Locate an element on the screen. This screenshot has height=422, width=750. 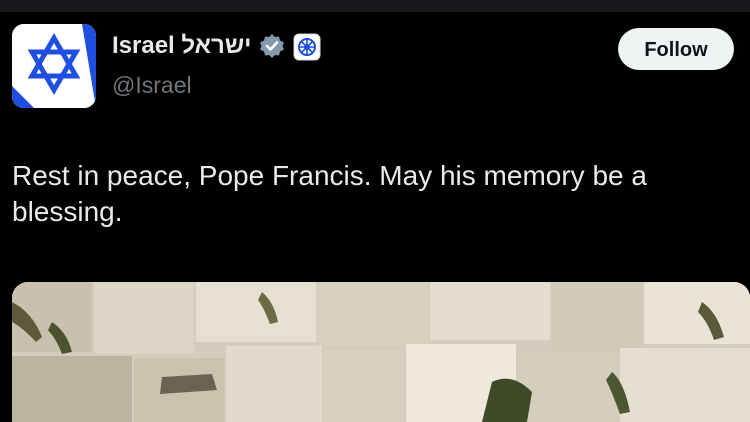
follow-button: Follow is located at coordinates (676, 49).